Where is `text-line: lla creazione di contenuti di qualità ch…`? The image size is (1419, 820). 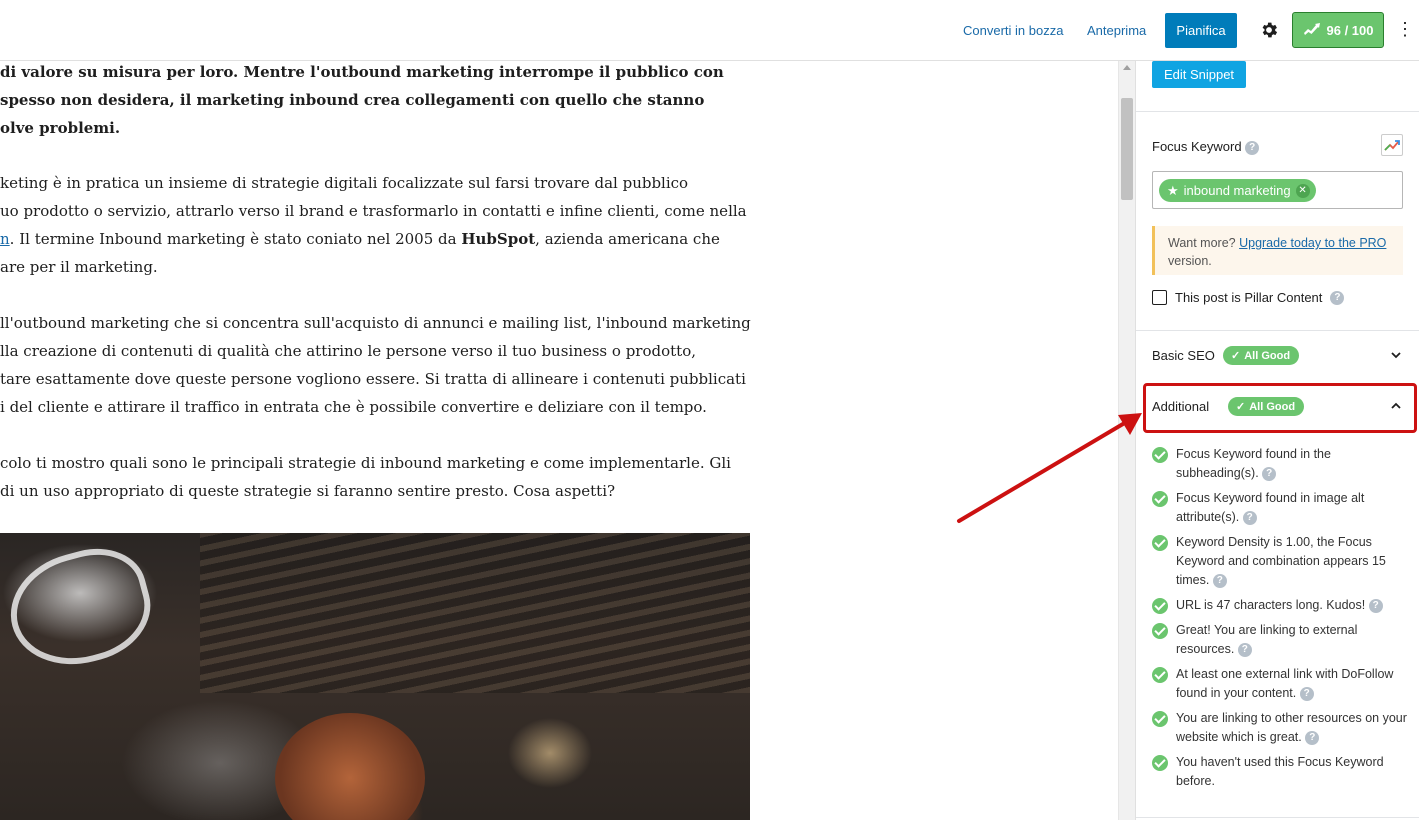 text-line: lla creazione di contenuti di qualità ch… is located at coordinates (348, 351).